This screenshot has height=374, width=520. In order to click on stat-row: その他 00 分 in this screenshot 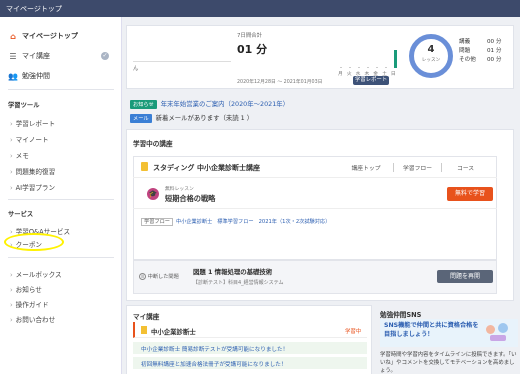, I will do `click(480, 60)`.